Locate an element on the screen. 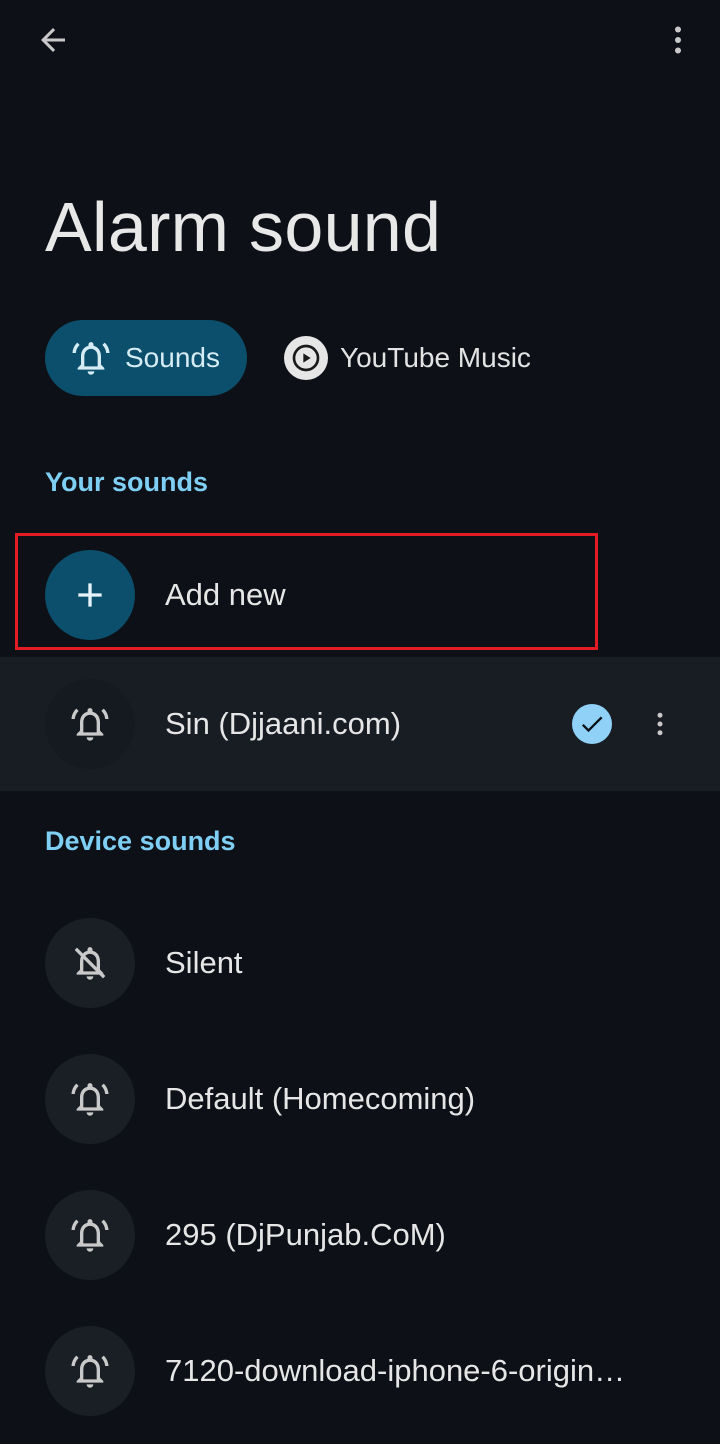 Image resolution: width=720 pixels, height=1444 pixels. page-title: Alarm sound is located at coordinates (243, 227).